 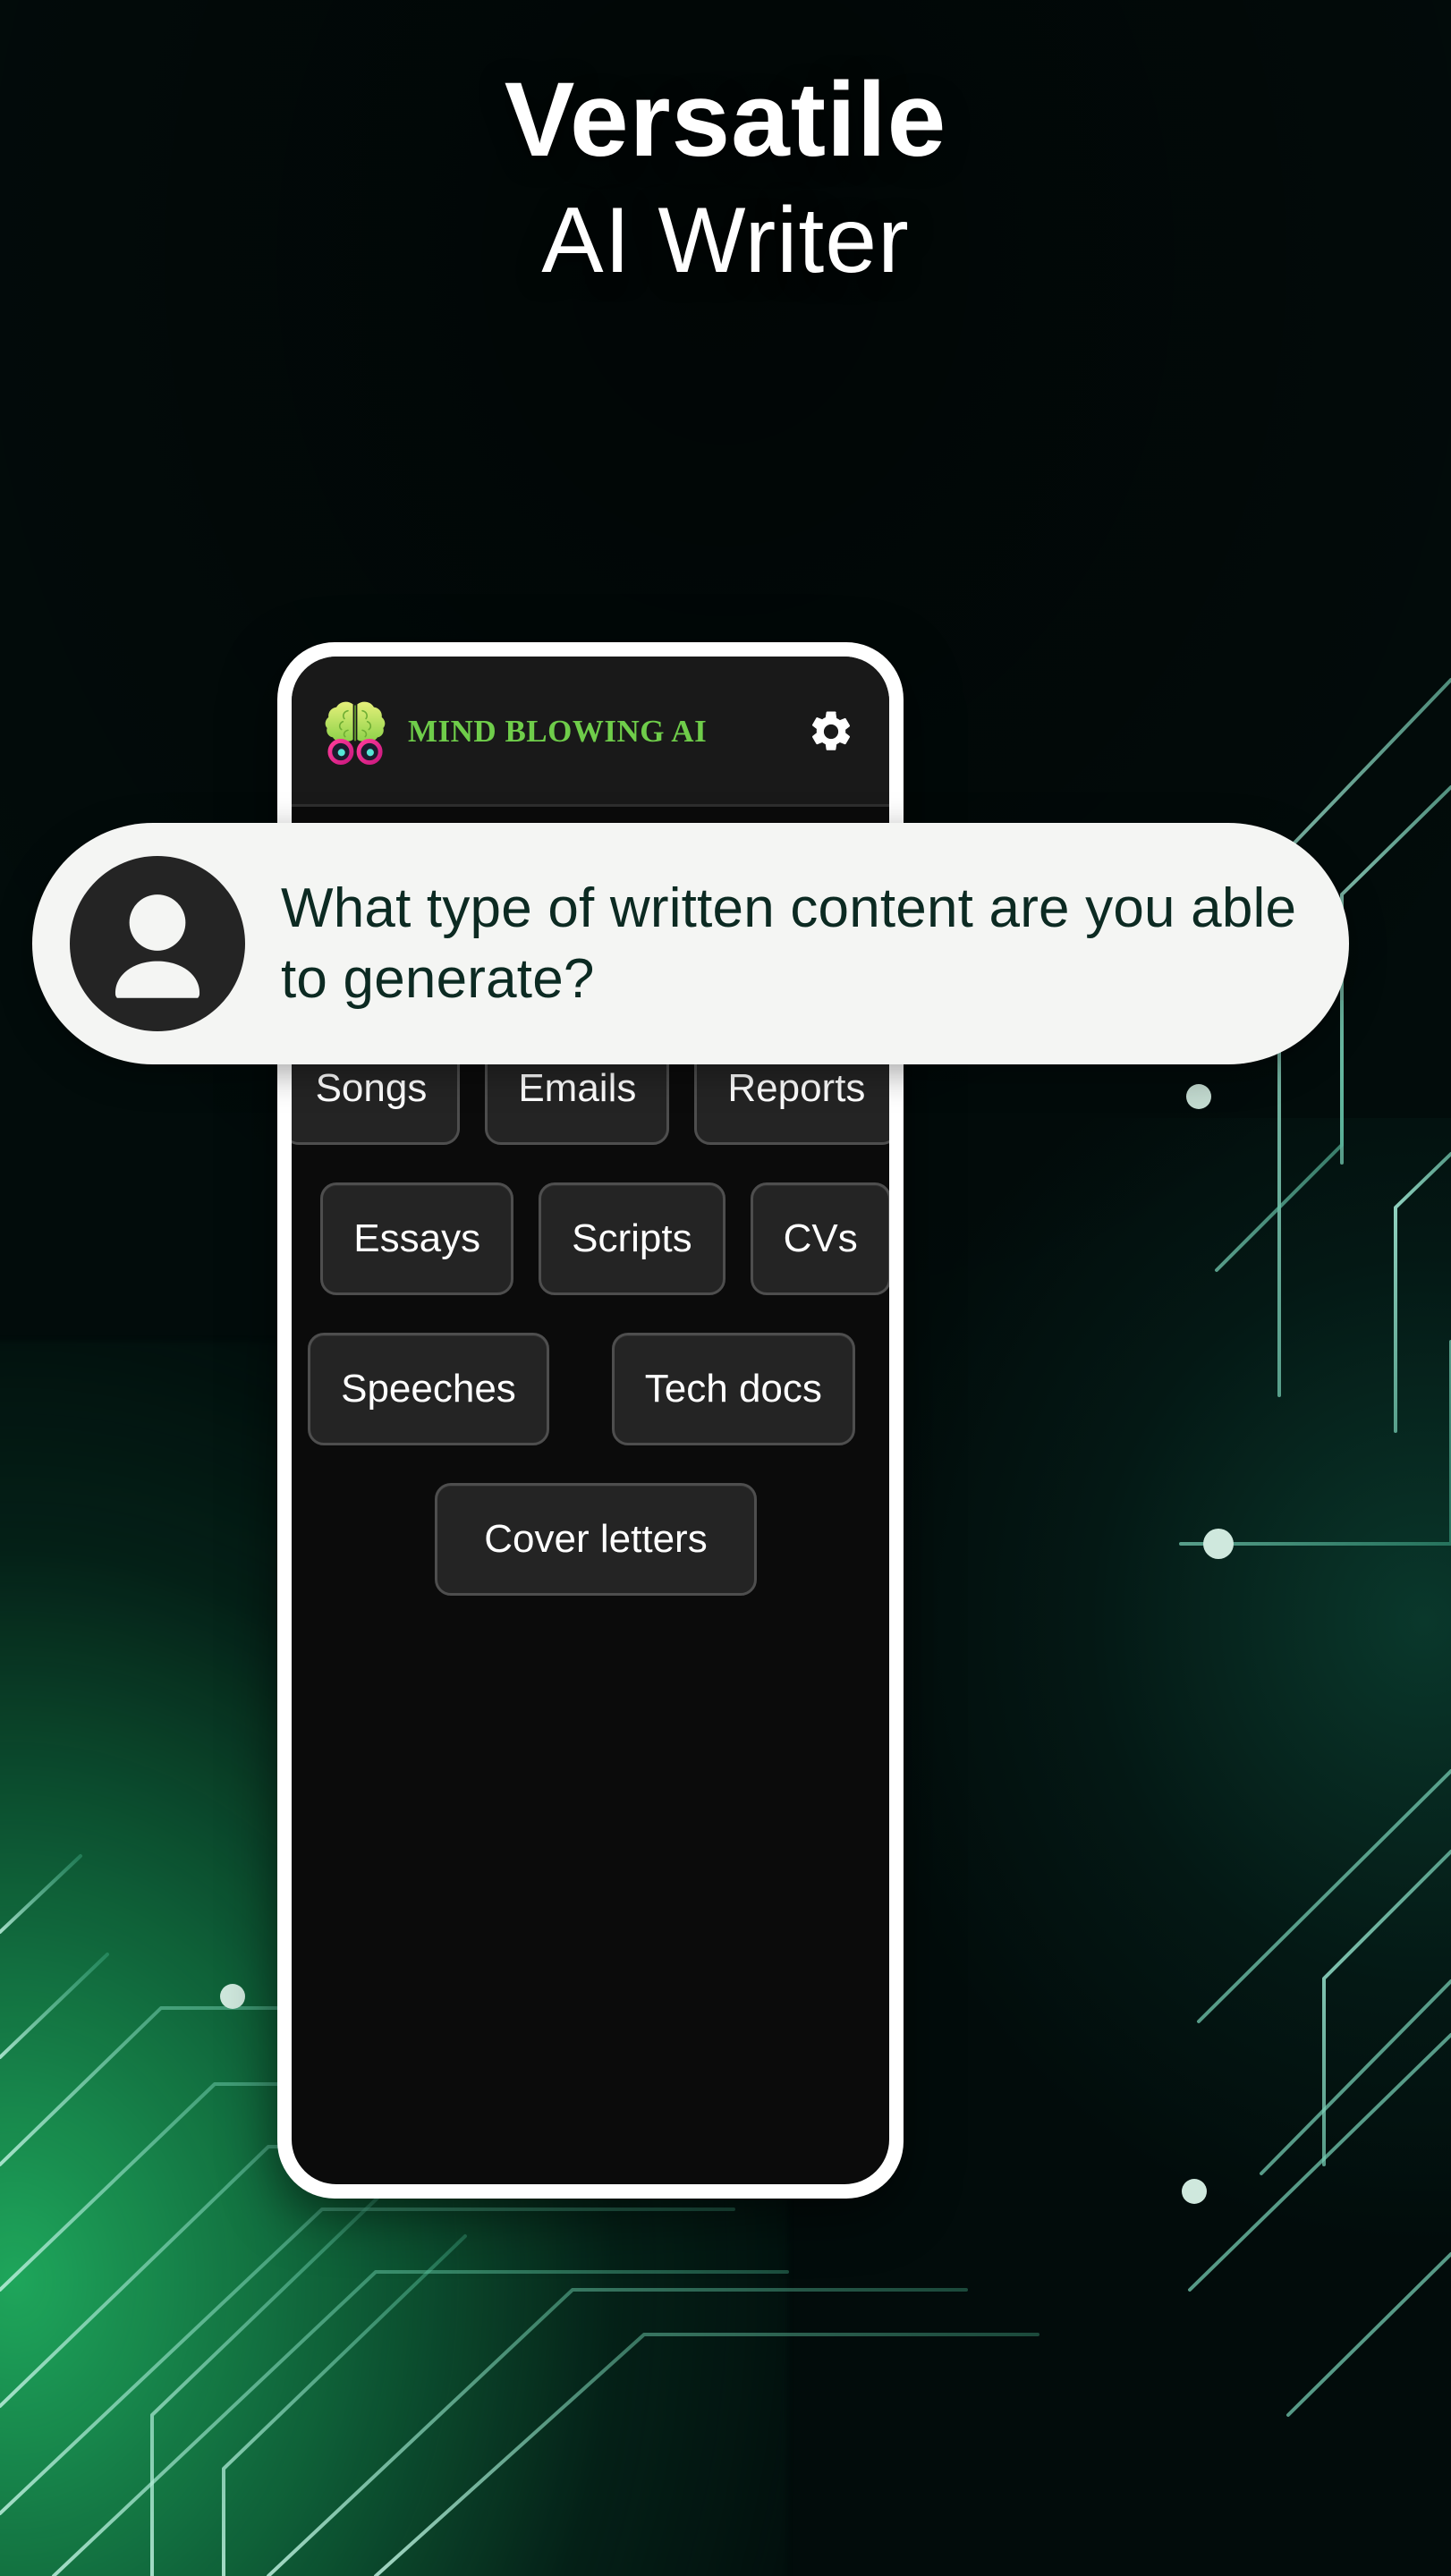 What do you see at coordinates (157, 943) in the screenshot?
I see `user-avatar-icon` at bounding box center [157, 943].